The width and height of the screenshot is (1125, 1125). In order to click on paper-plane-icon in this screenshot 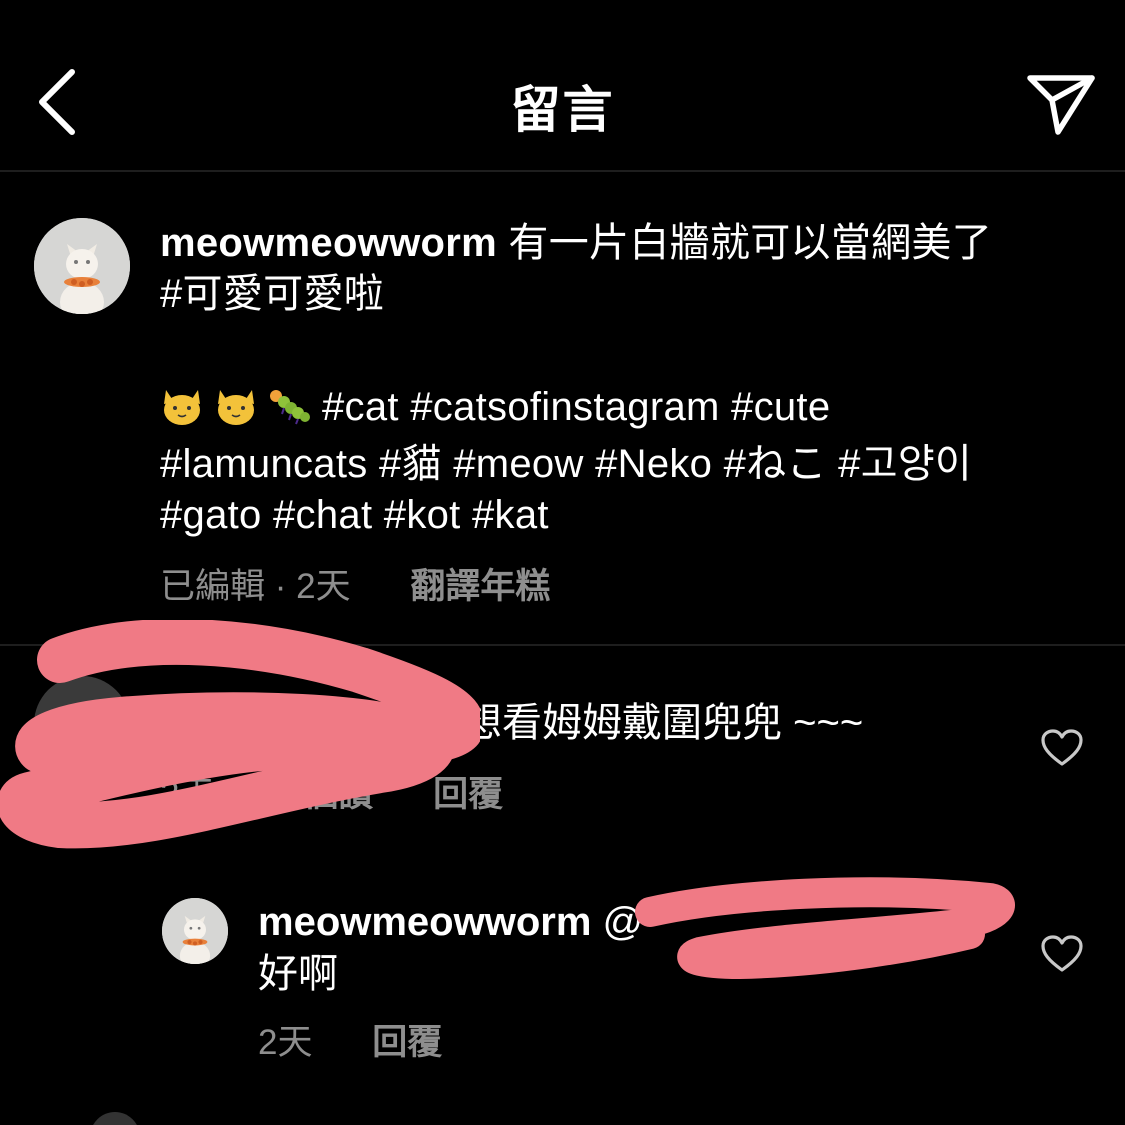, I will do `click(1061, 105)`.